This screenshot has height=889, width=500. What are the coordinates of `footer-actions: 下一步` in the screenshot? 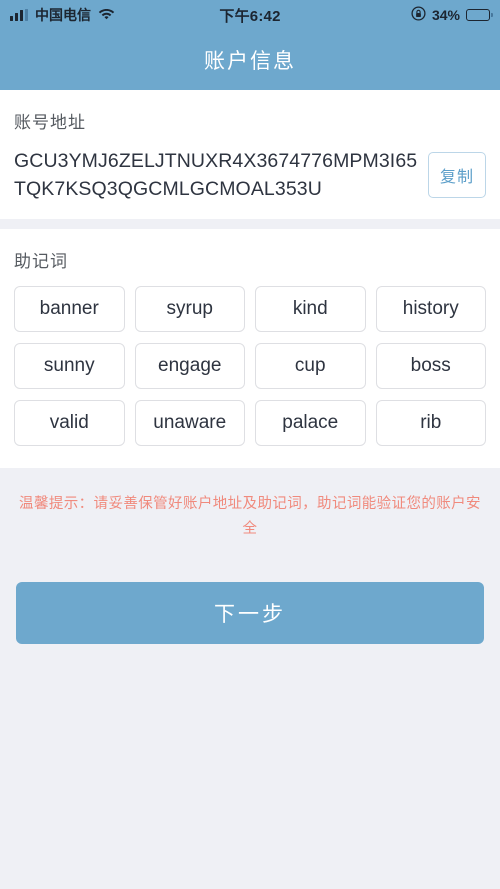 It's located at (250, 593).